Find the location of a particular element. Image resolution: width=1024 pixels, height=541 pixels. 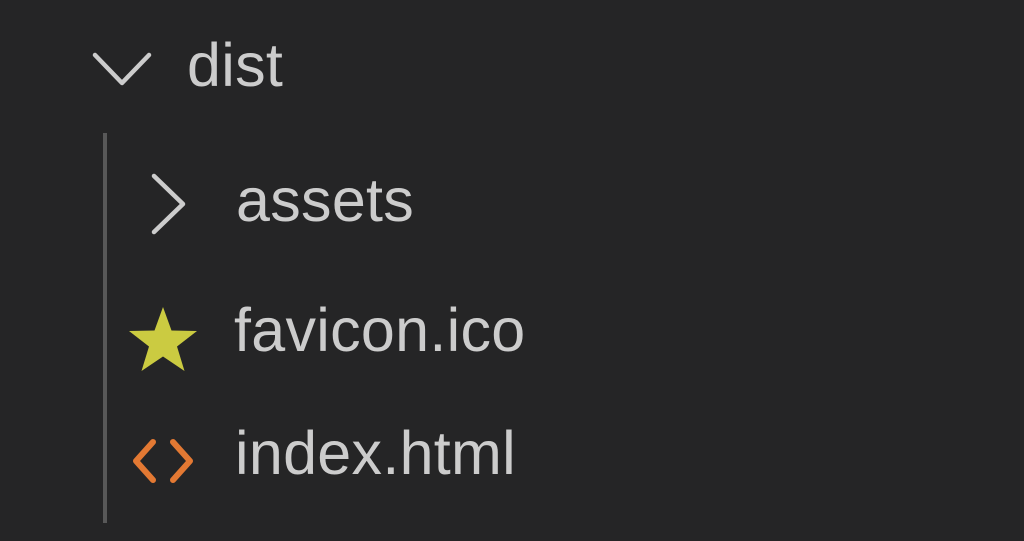

tree-item-label: dist is located at coordinates (235, 65).